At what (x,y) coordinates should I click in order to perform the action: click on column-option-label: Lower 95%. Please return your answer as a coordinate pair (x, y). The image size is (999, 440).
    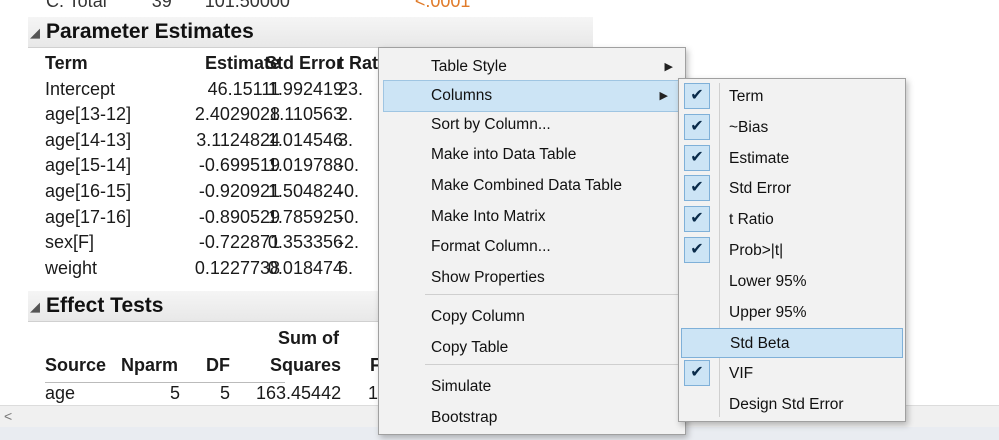
    Looking at the image, I should click on (768, 281).